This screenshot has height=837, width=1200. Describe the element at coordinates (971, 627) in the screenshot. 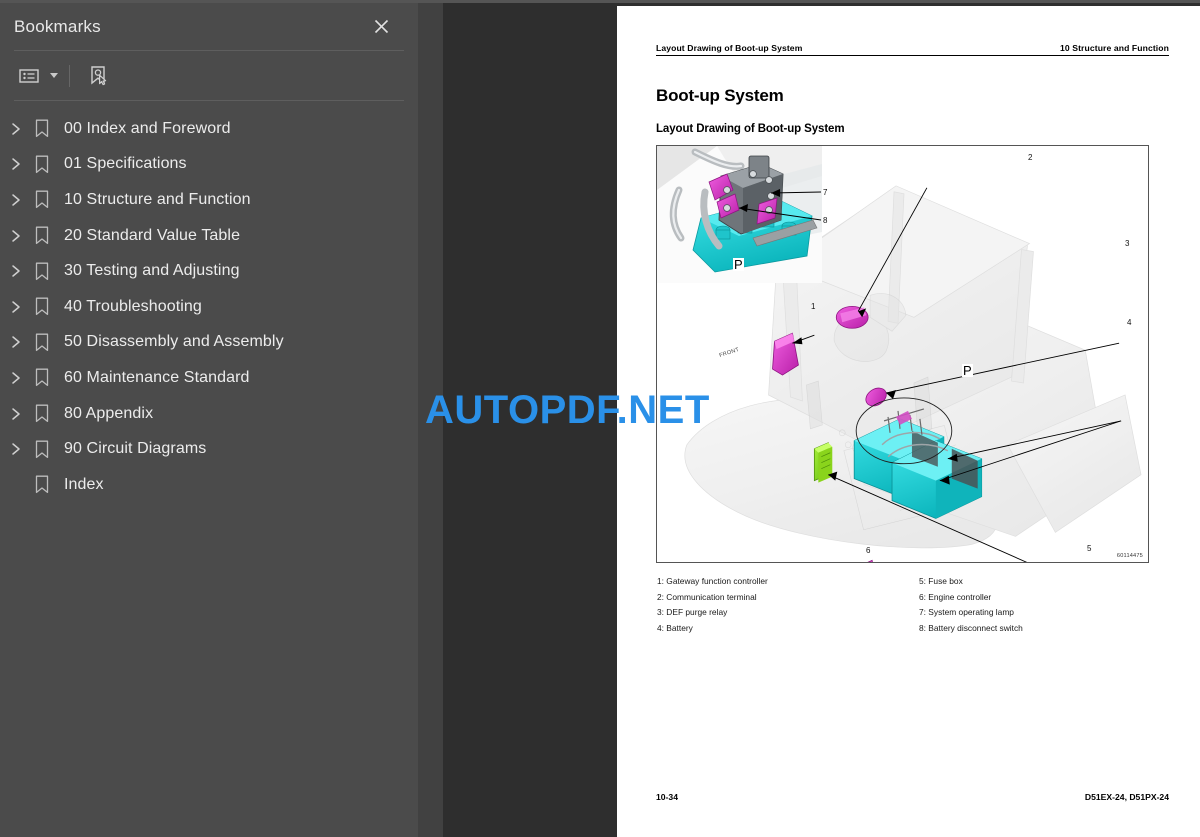

I see `legend-item: 8: Battery disconnect switch` at that location.